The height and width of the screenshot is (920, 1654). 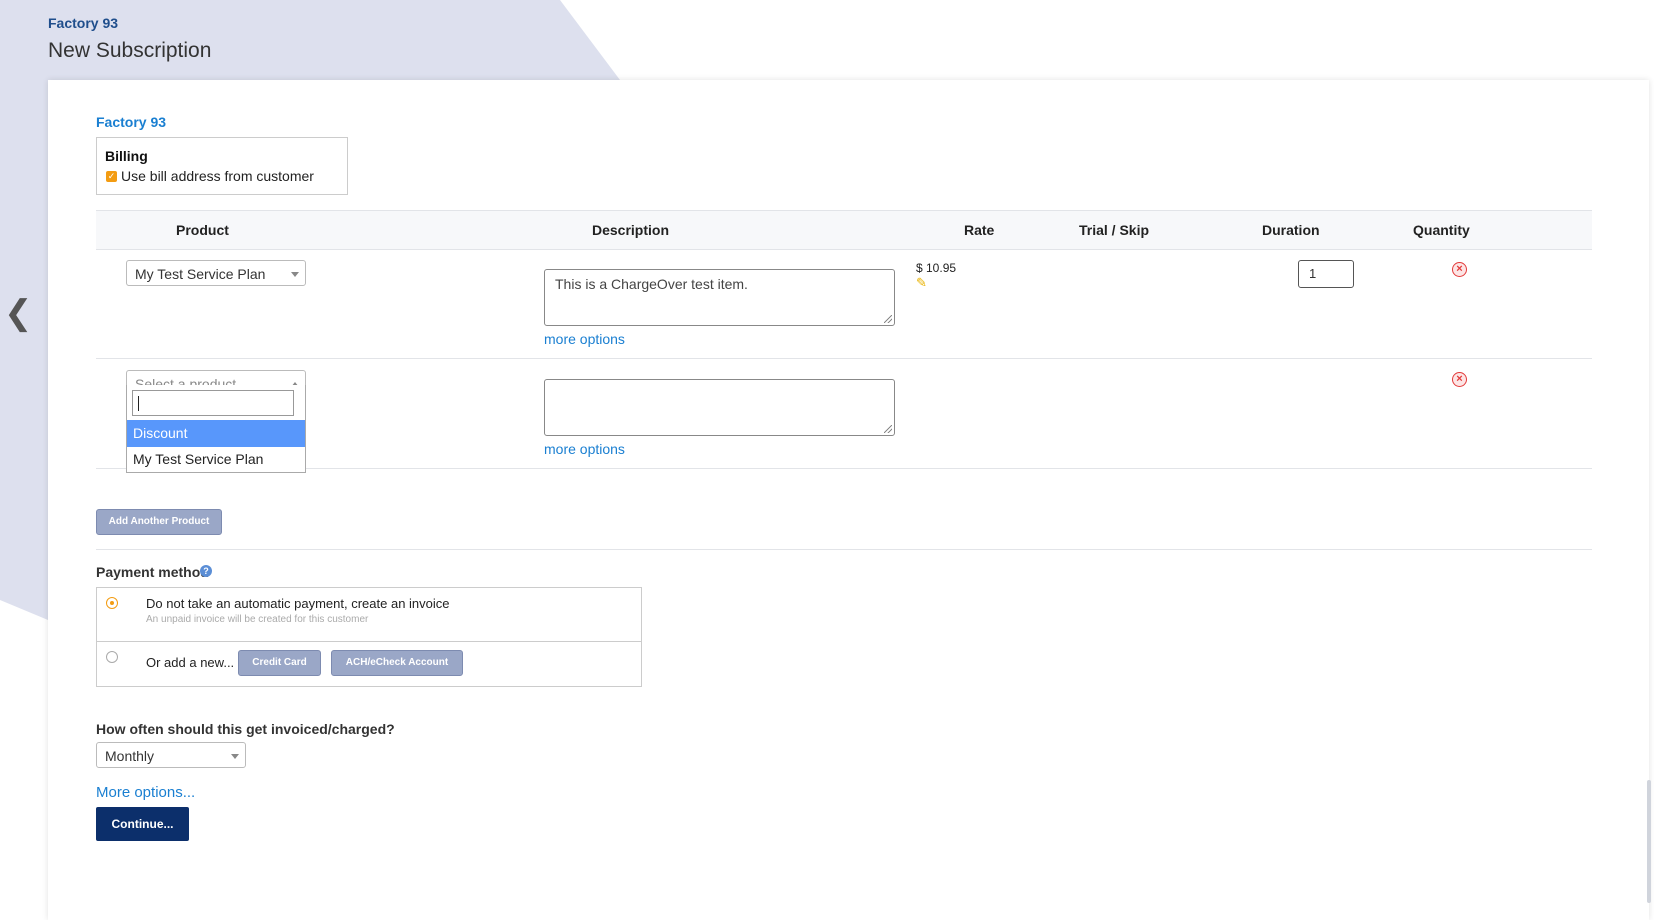 I want to click on billing-title: Billing, so click(x=126, y=156).